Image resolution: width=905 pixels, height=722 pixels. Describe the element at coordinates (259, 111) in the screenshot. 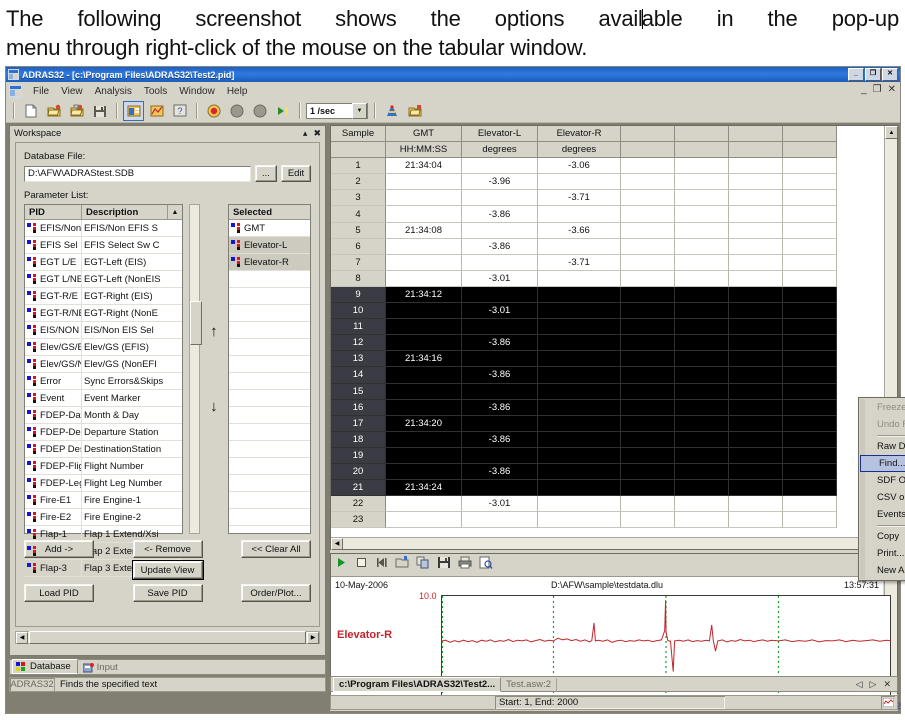

I see `pause-icon` at that location.